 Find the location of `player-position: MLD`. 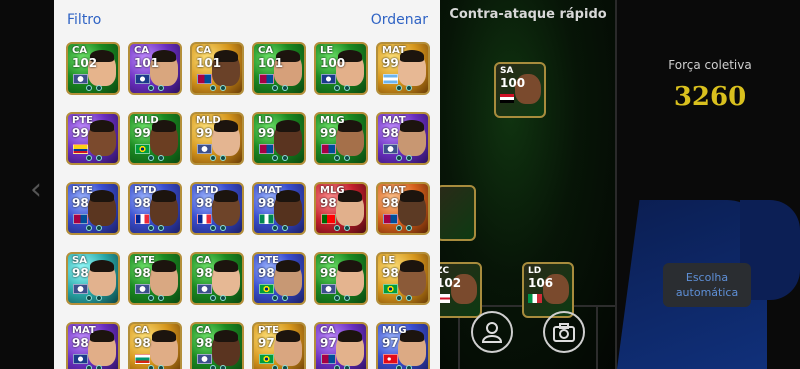

player-position: MLD is located at coordinates (208, 120).